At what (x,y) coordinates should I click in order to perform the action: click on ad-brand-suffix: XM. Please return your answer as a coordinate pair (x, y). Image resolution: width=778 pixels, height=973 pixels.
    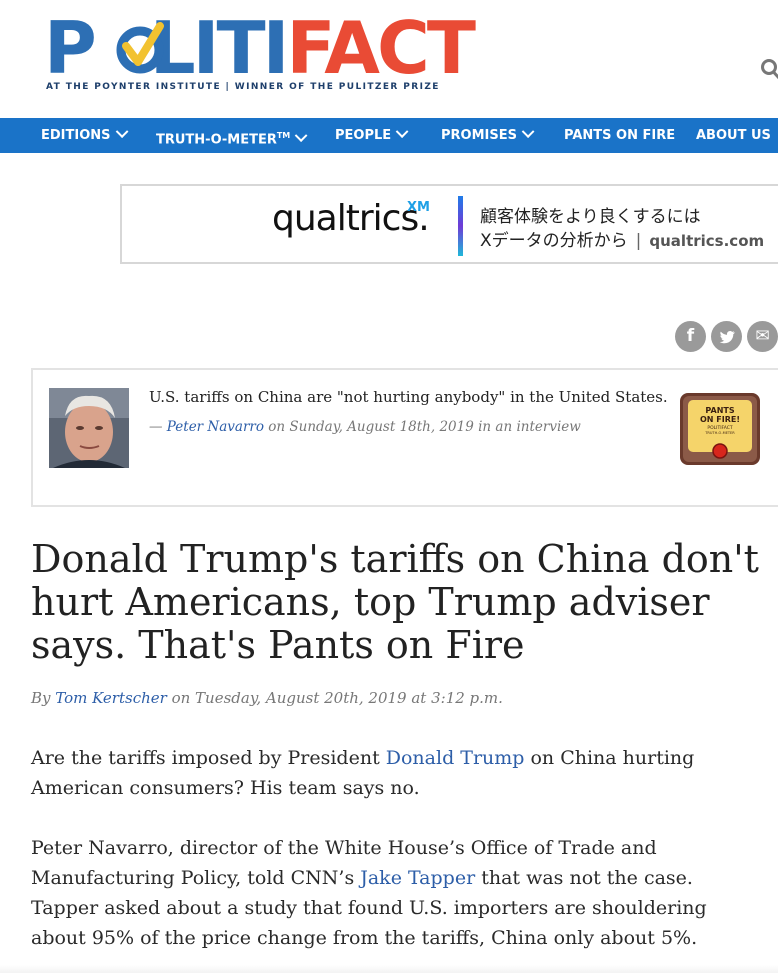
    Looking at the image, I should click on (418, 207).